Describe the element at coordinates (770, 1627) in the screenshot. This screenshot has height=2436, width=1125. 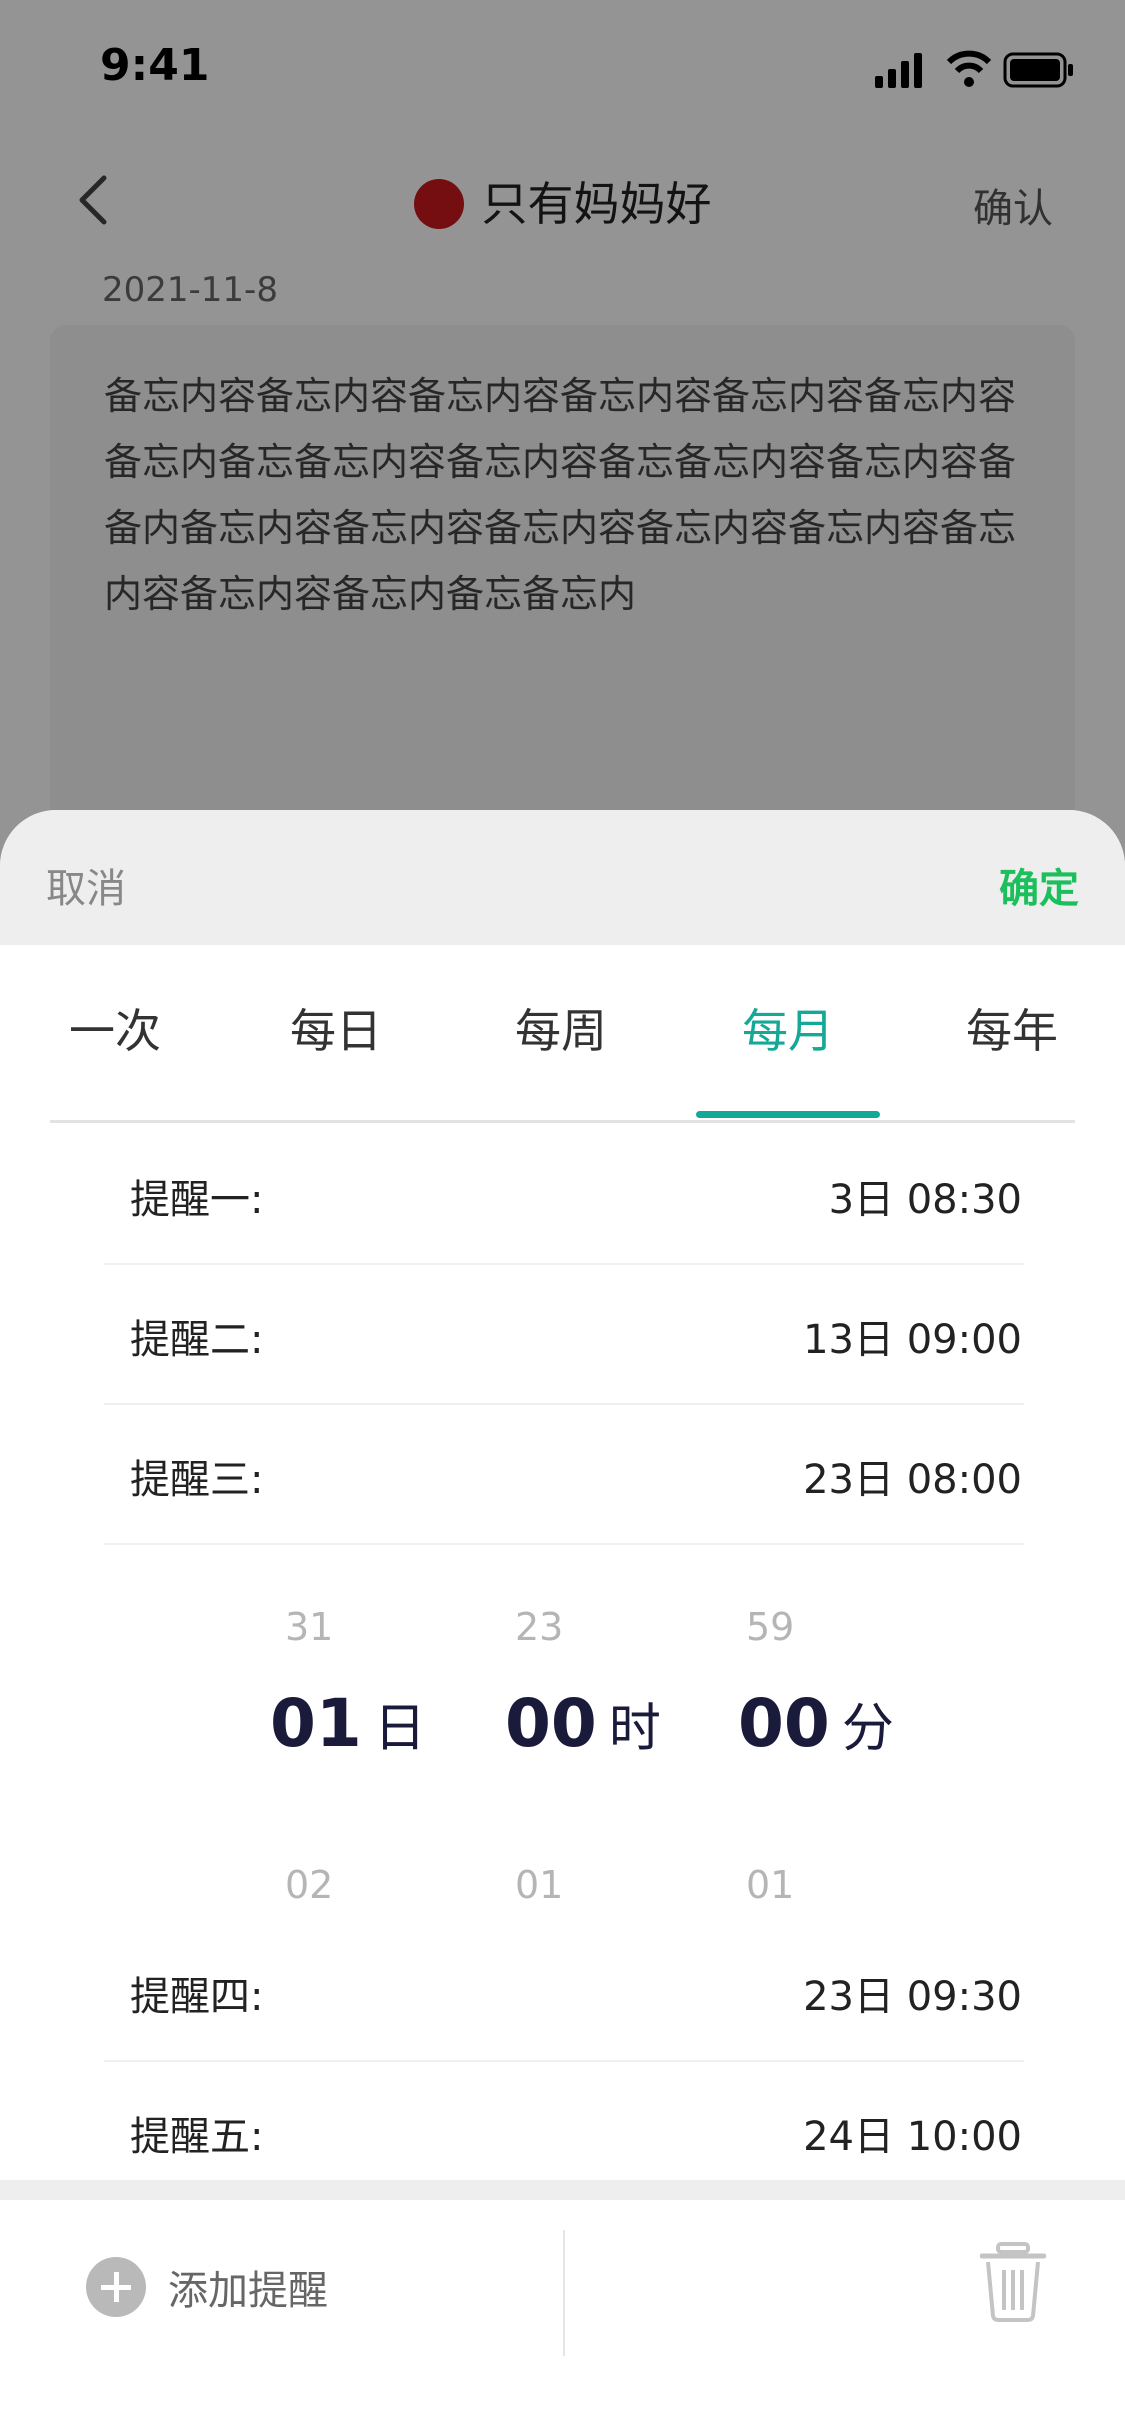
I see `minute-prev: 59` at that location.